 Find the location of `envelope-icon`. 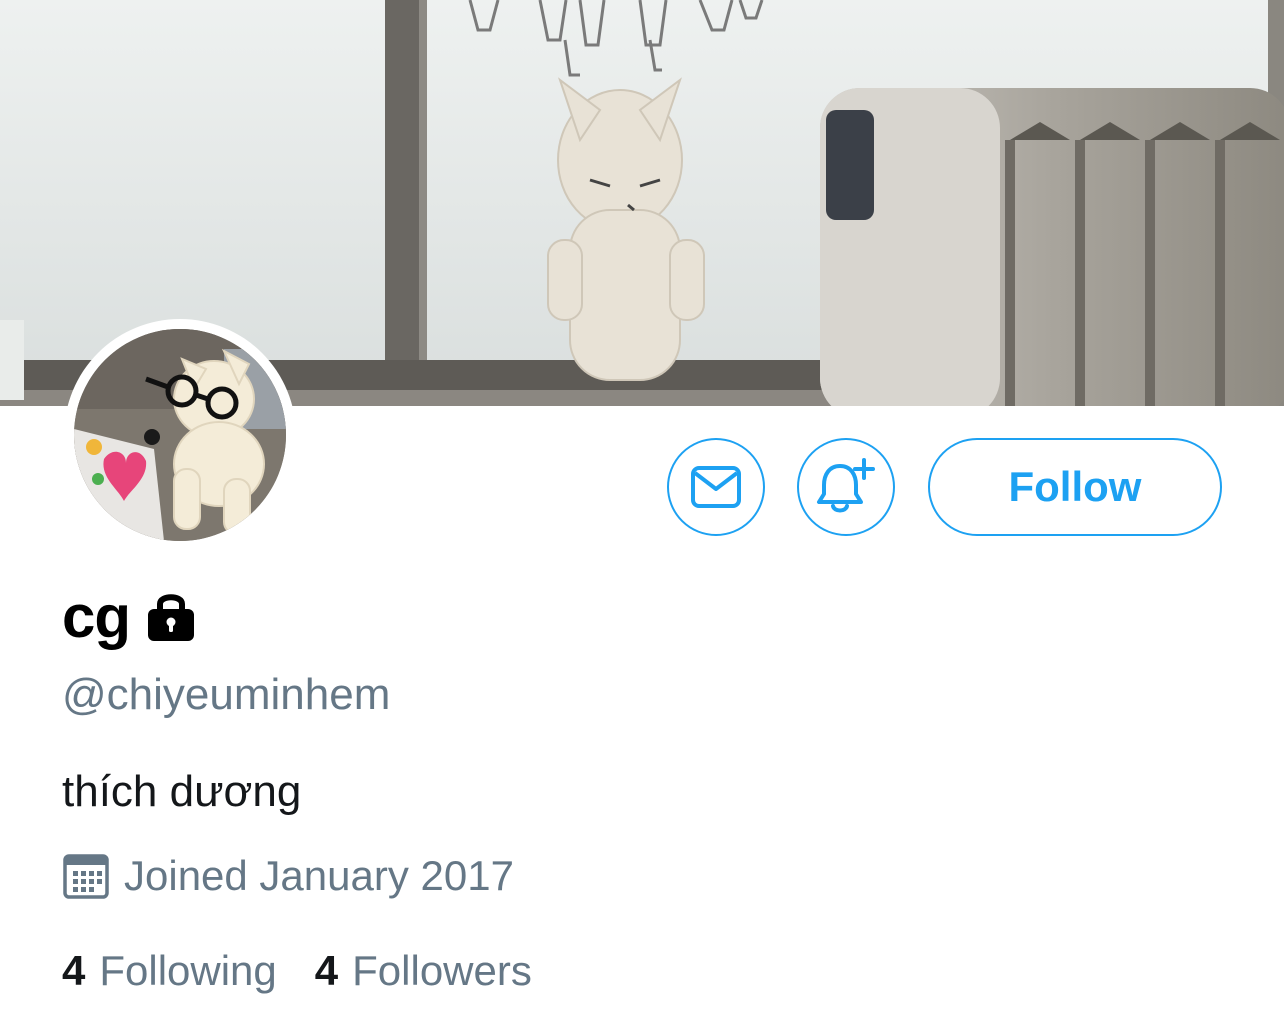

envelope-icon is located at coordinates (716, 487).